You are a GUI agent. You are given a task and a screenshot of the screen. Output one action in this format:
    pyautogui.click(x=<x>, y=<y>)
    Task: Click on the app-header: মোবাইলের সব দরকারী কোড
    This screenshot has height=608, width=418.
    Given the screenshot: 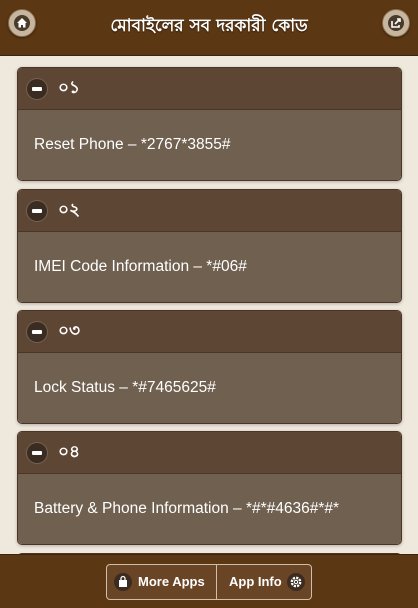 What is the action you would take?
    pyautogui.click(x=209, y=28)
    